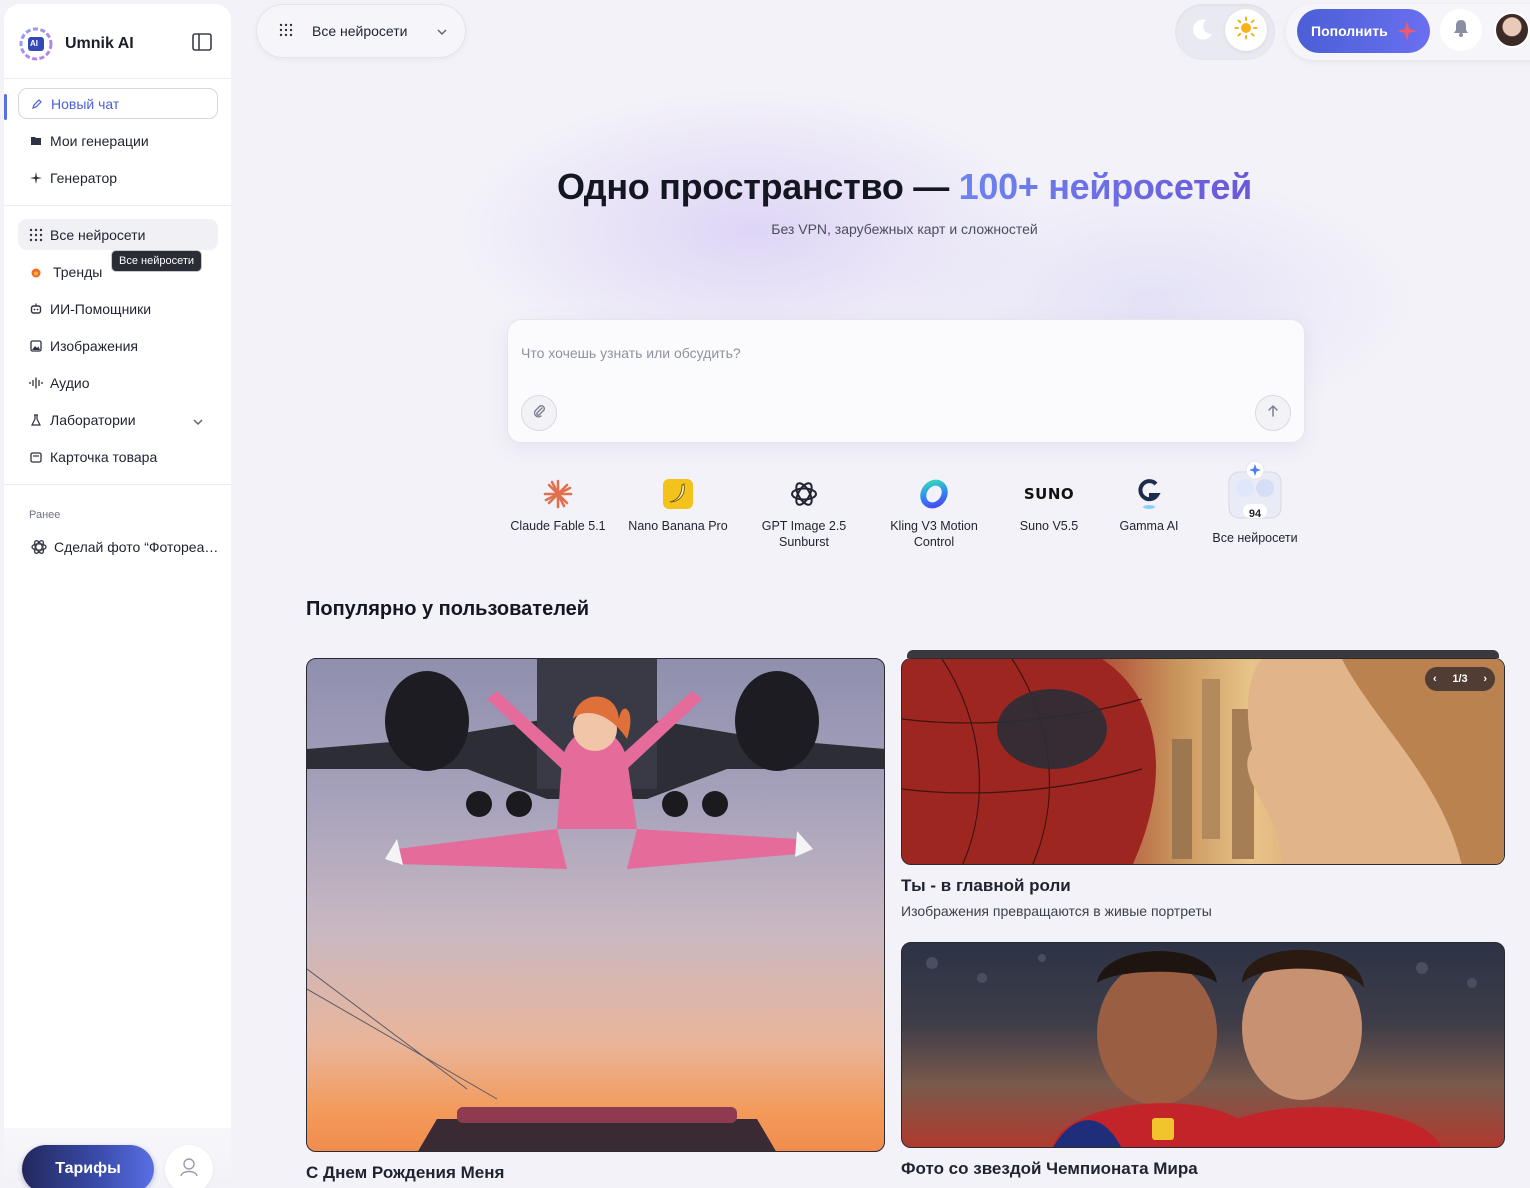  I want to click on topup-label: Пополнить, so click(1349, 31).